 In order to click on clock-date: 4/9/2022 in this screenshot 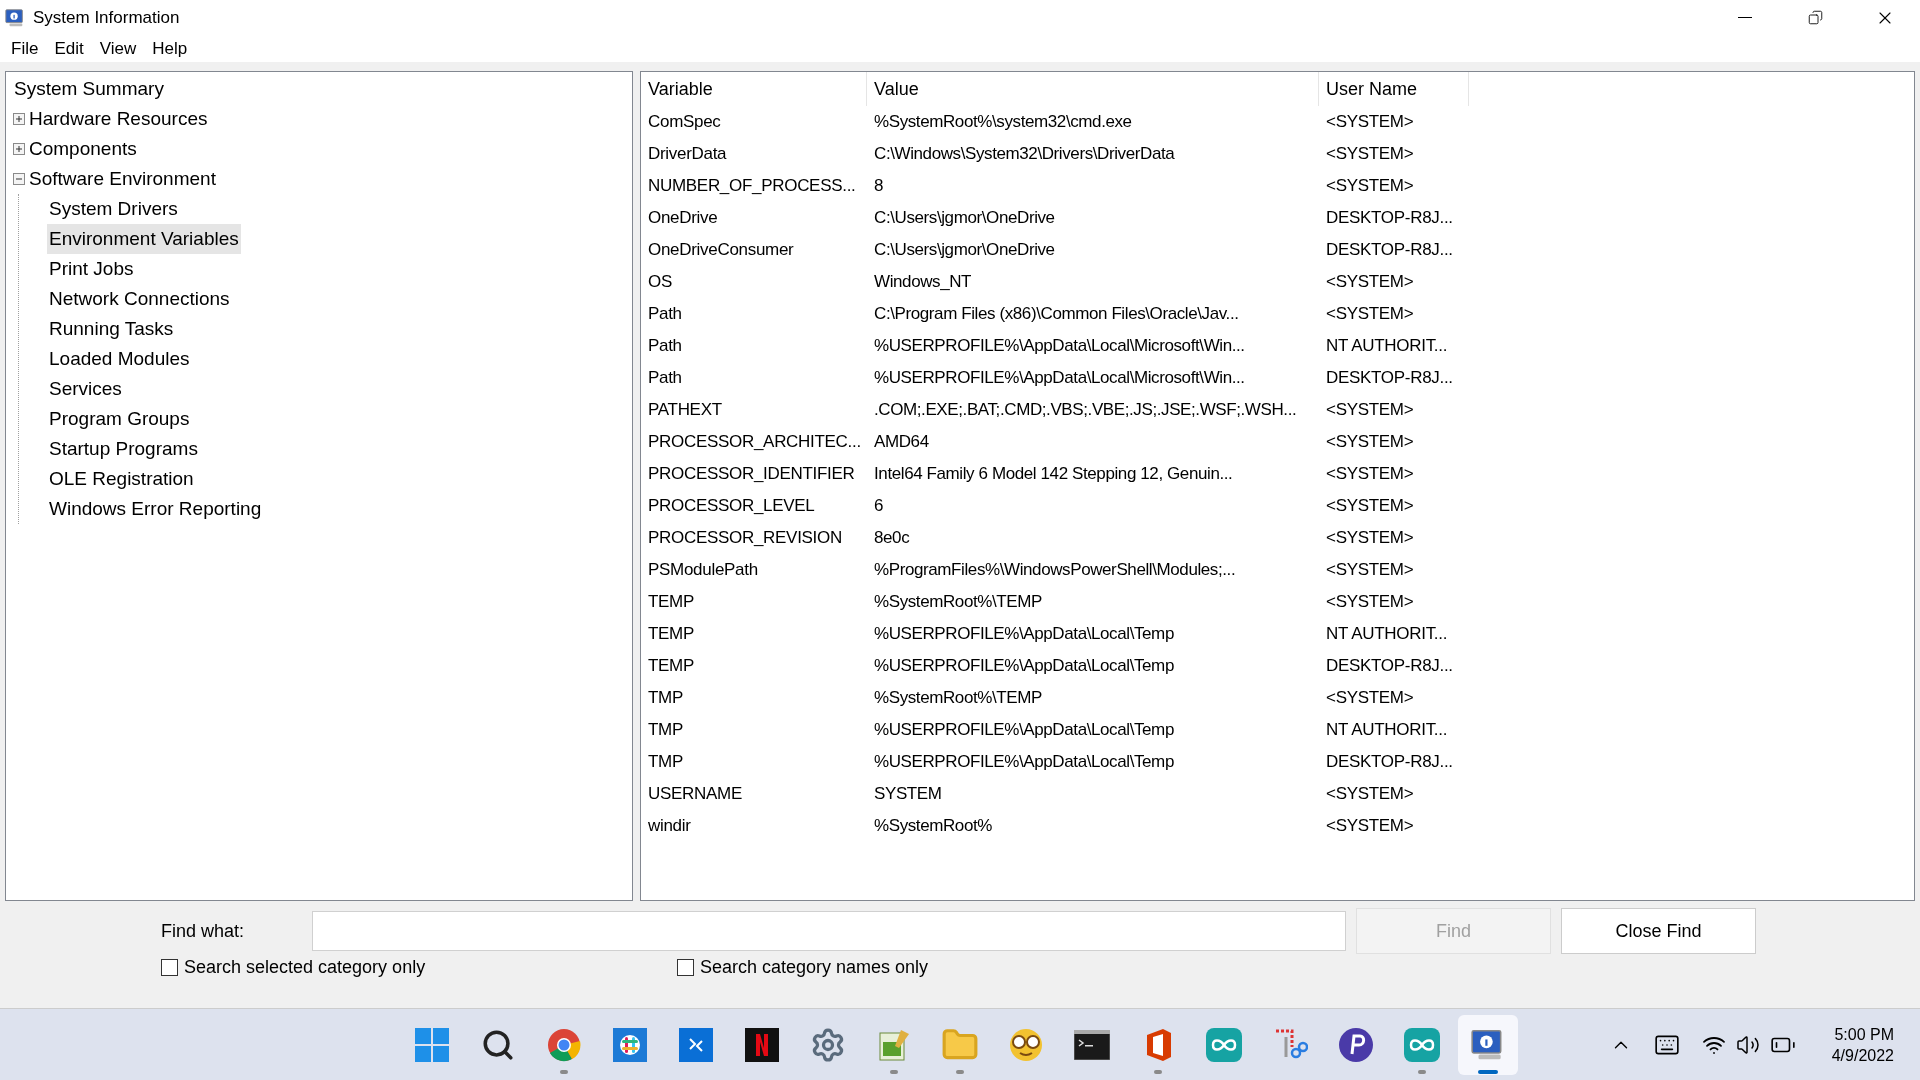, I will do `click(1862, 1055)`.